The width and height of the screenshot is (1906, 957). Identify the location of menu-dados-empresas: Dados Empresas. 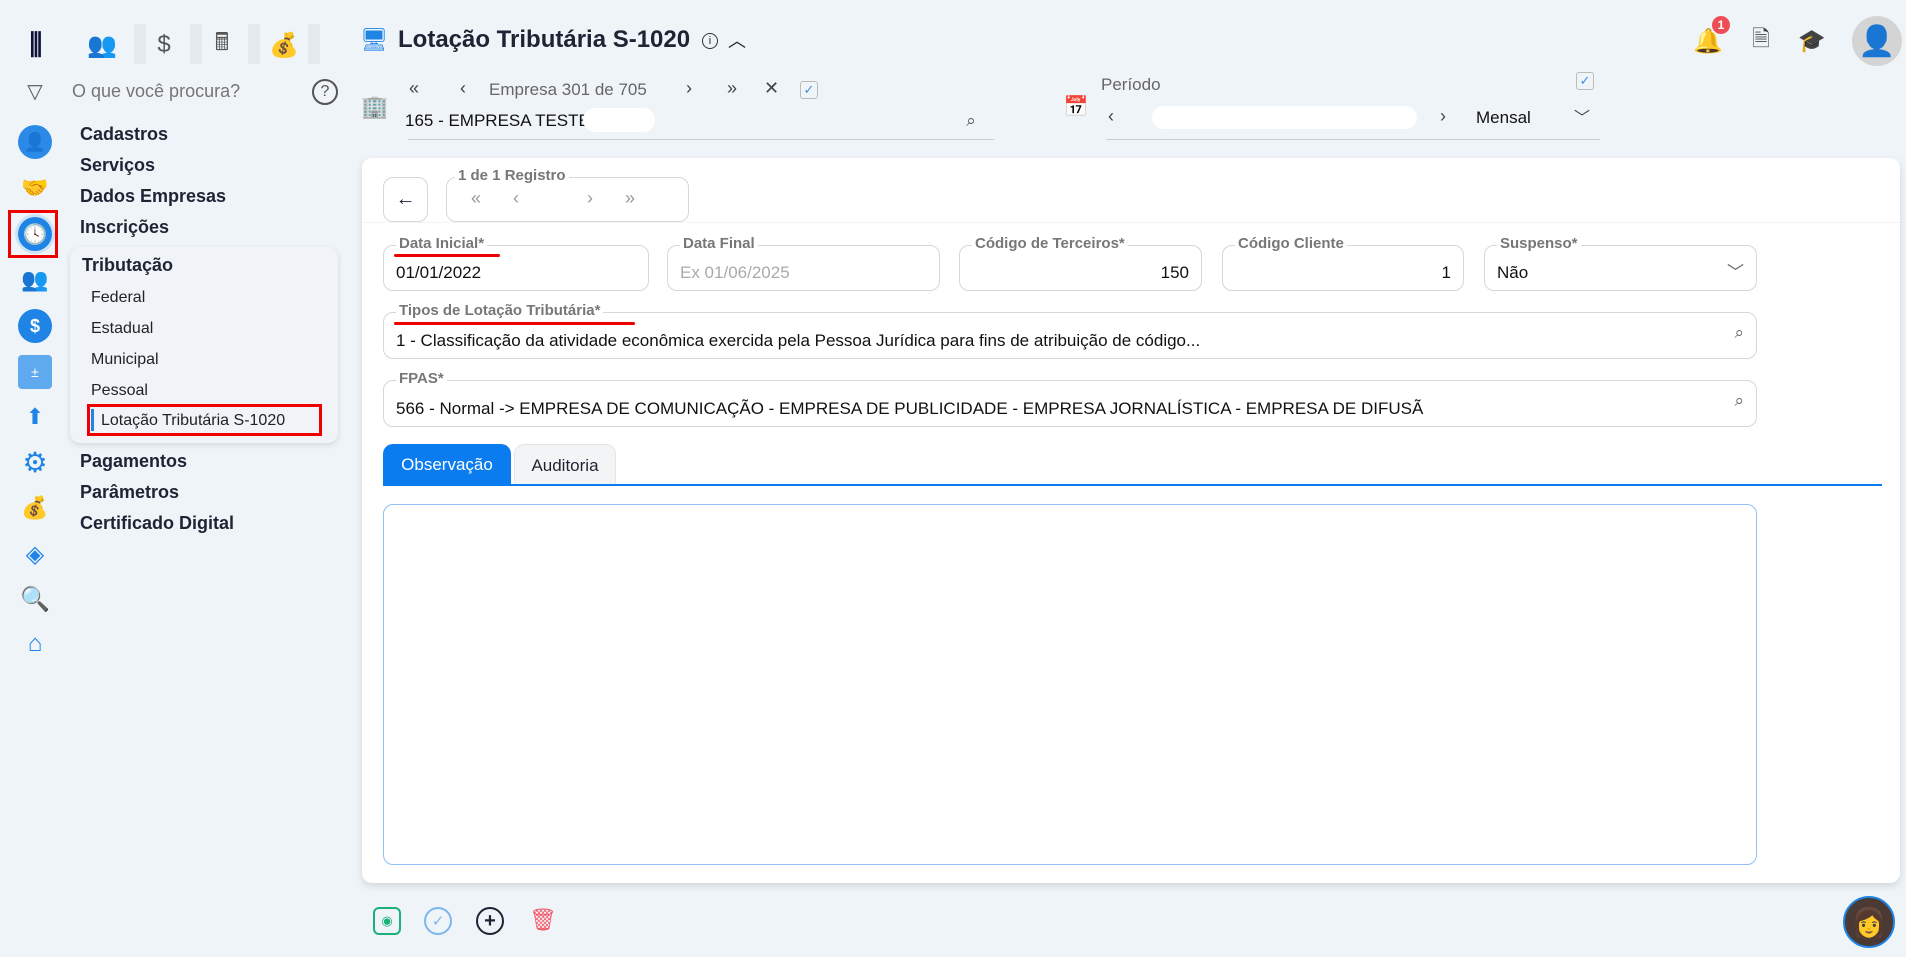
(153, 196).